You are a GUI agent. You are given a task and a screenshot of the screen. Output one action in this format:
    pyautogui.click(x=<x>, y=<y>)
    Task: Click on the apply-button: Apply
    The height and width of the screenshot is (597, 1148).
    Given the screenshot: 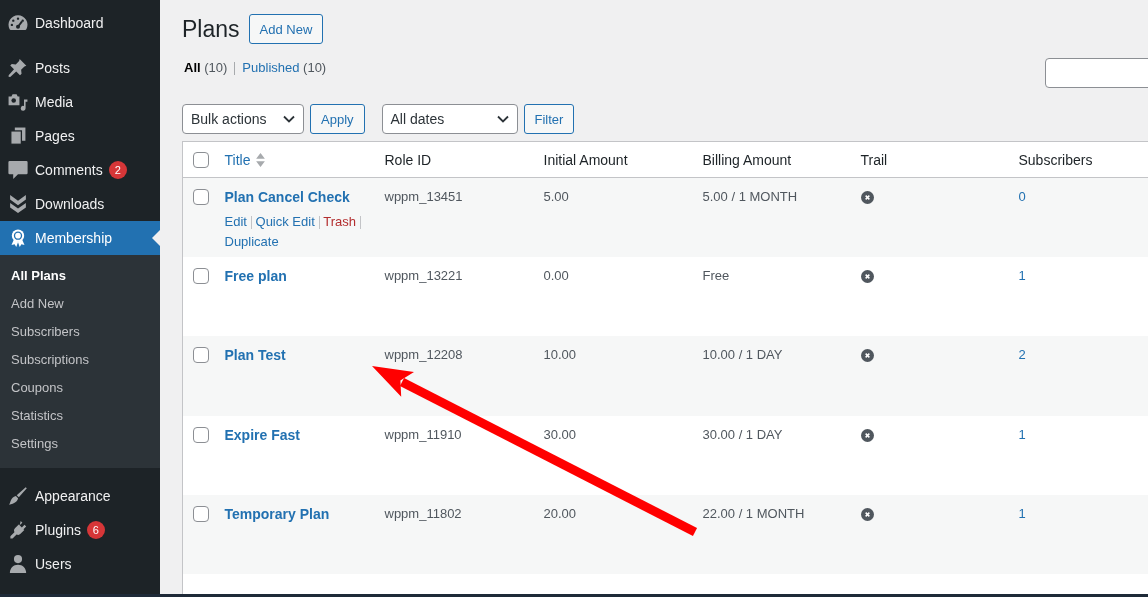 What is the action you would take?
    pyautogui.click(x=337, y=119)
    